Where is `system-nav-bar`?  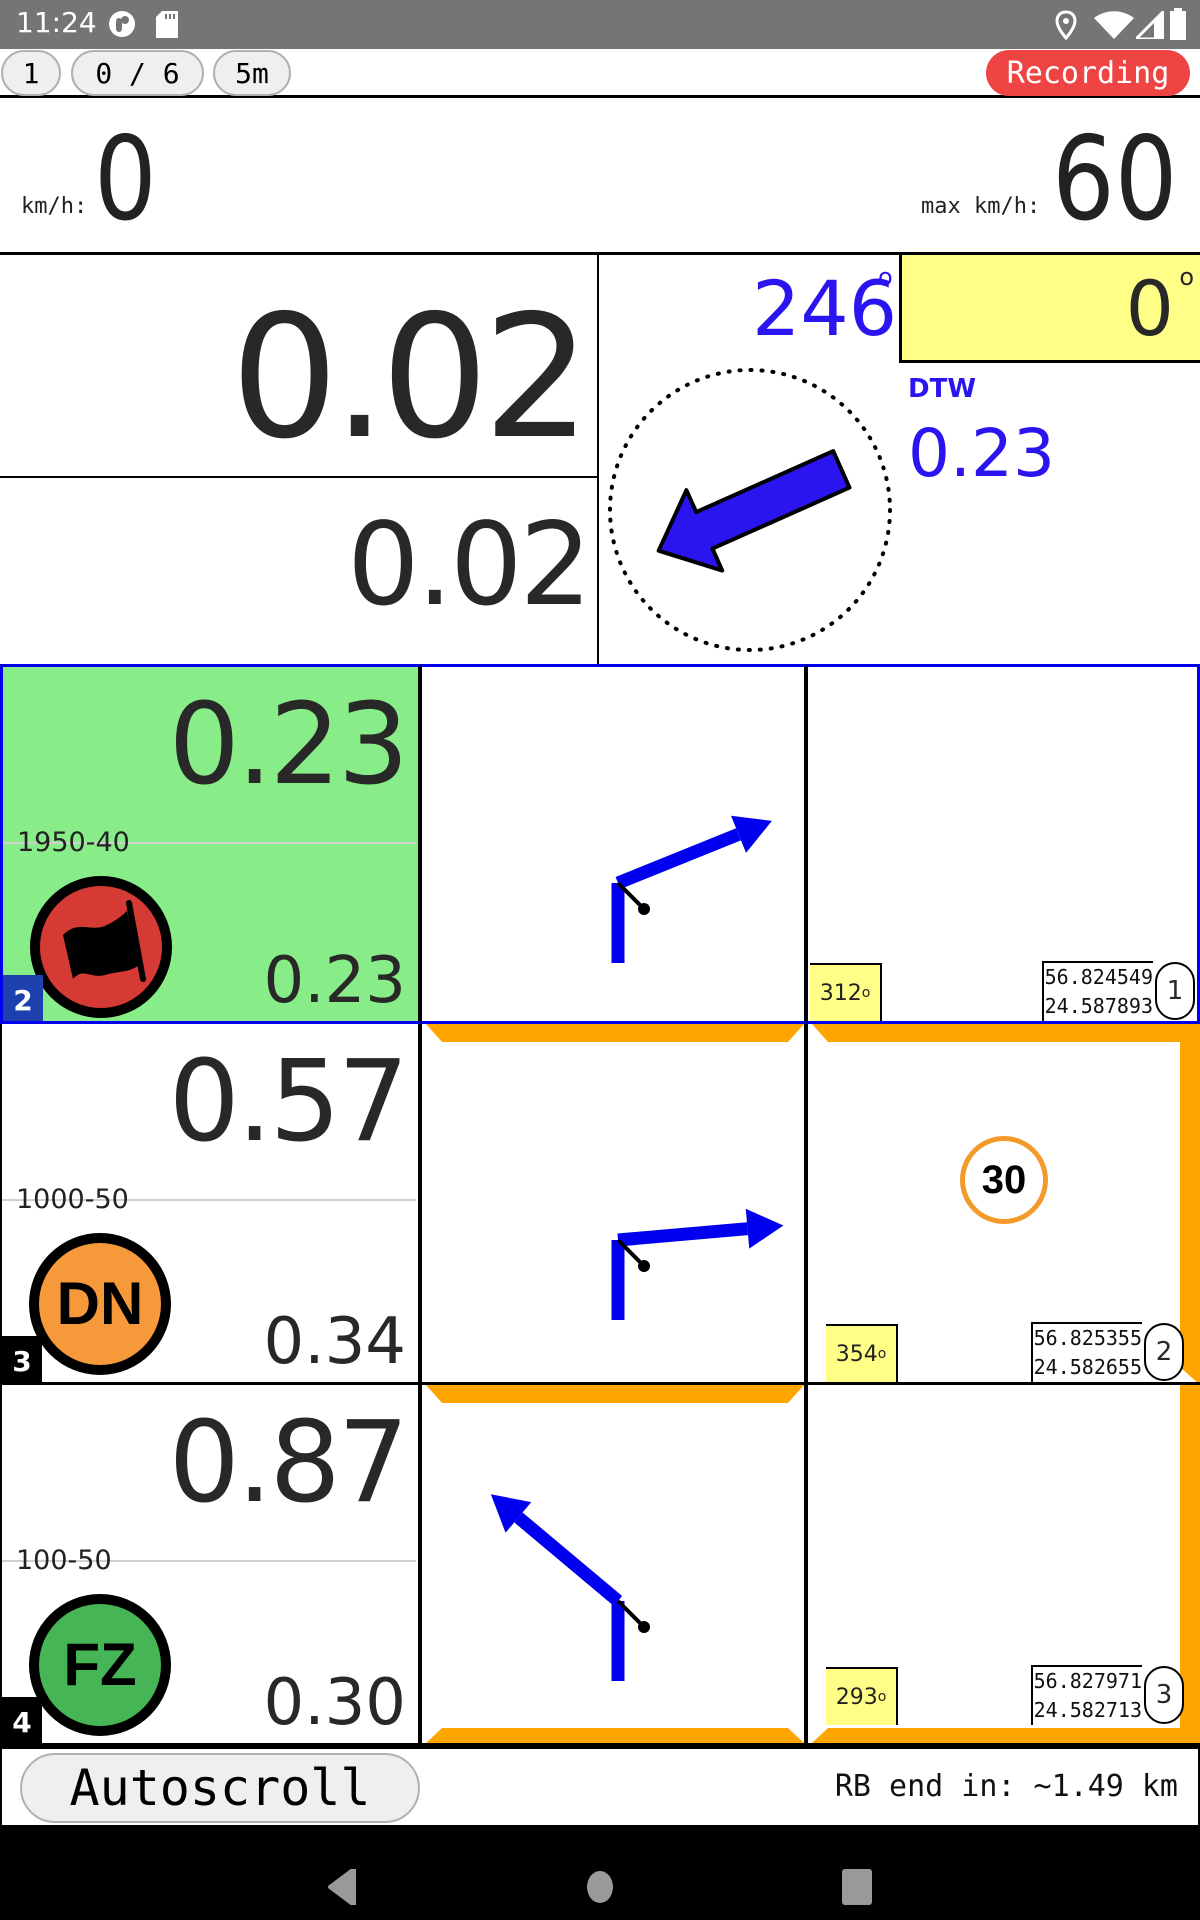
system-nav-bar is located at coordinates (600, 1872).